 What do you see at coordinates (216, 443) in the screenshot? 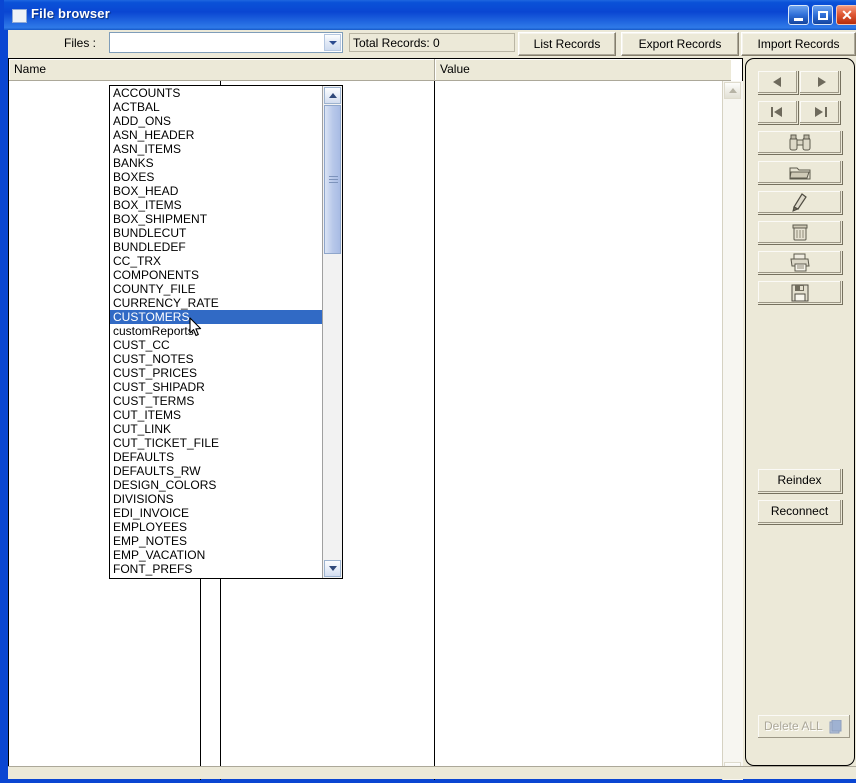
I see `dropdown-item: CUT_TICKET_FILE` at bounding box center [216, 443].